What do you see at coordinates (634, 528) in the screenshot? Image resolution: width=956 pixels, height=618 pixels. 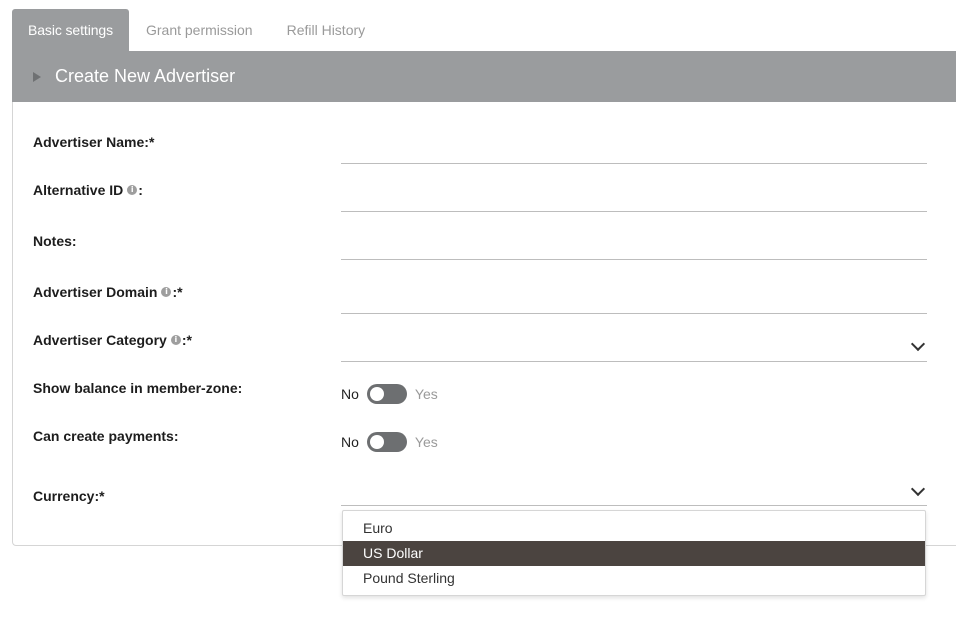 I see `currency-option-euro: Euro` at bounding box center [634, 528].